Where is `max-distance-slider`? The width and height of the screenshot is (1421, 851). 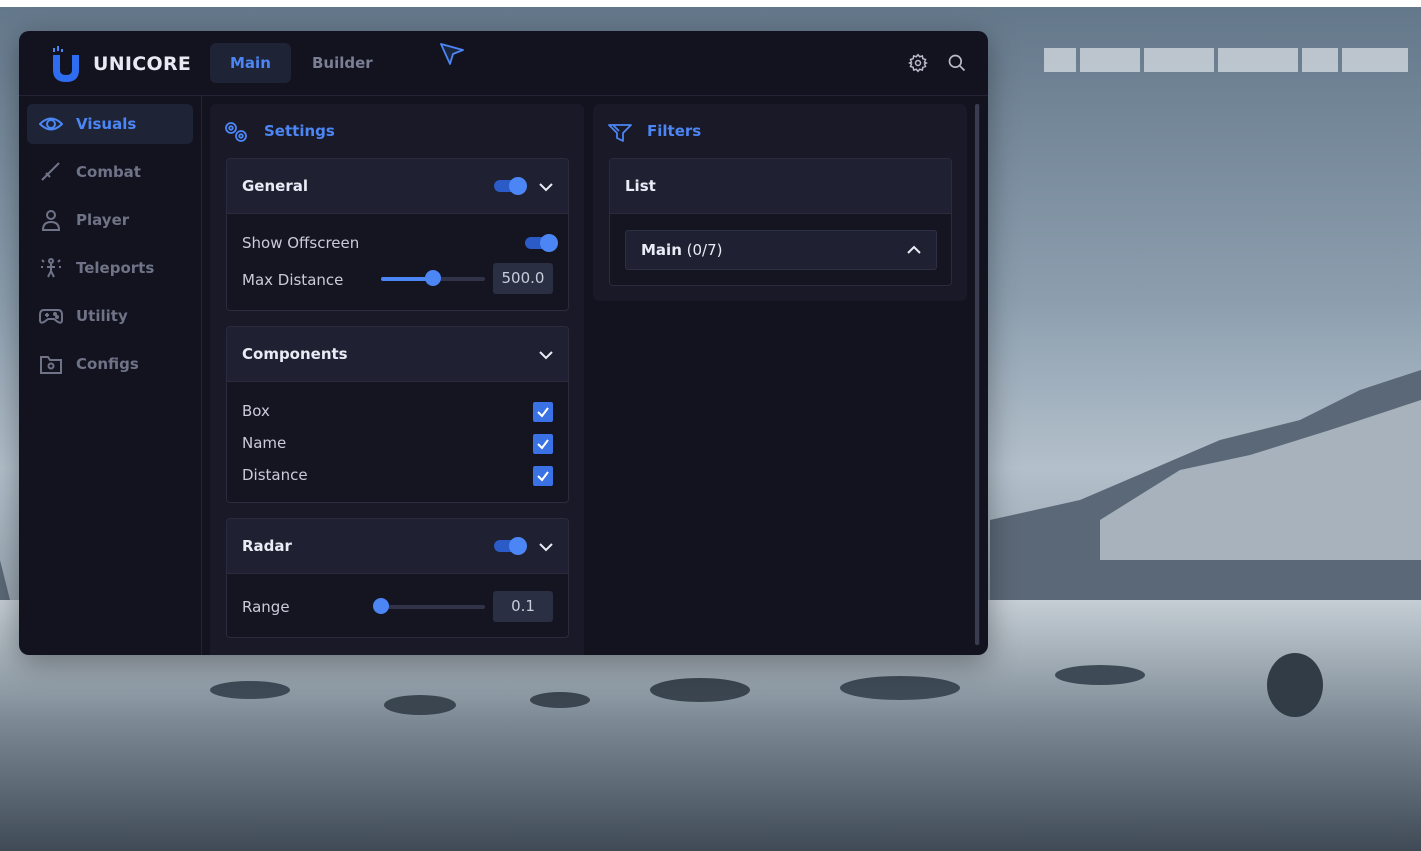 max-distance-slider is located at coordinates (433, 278).